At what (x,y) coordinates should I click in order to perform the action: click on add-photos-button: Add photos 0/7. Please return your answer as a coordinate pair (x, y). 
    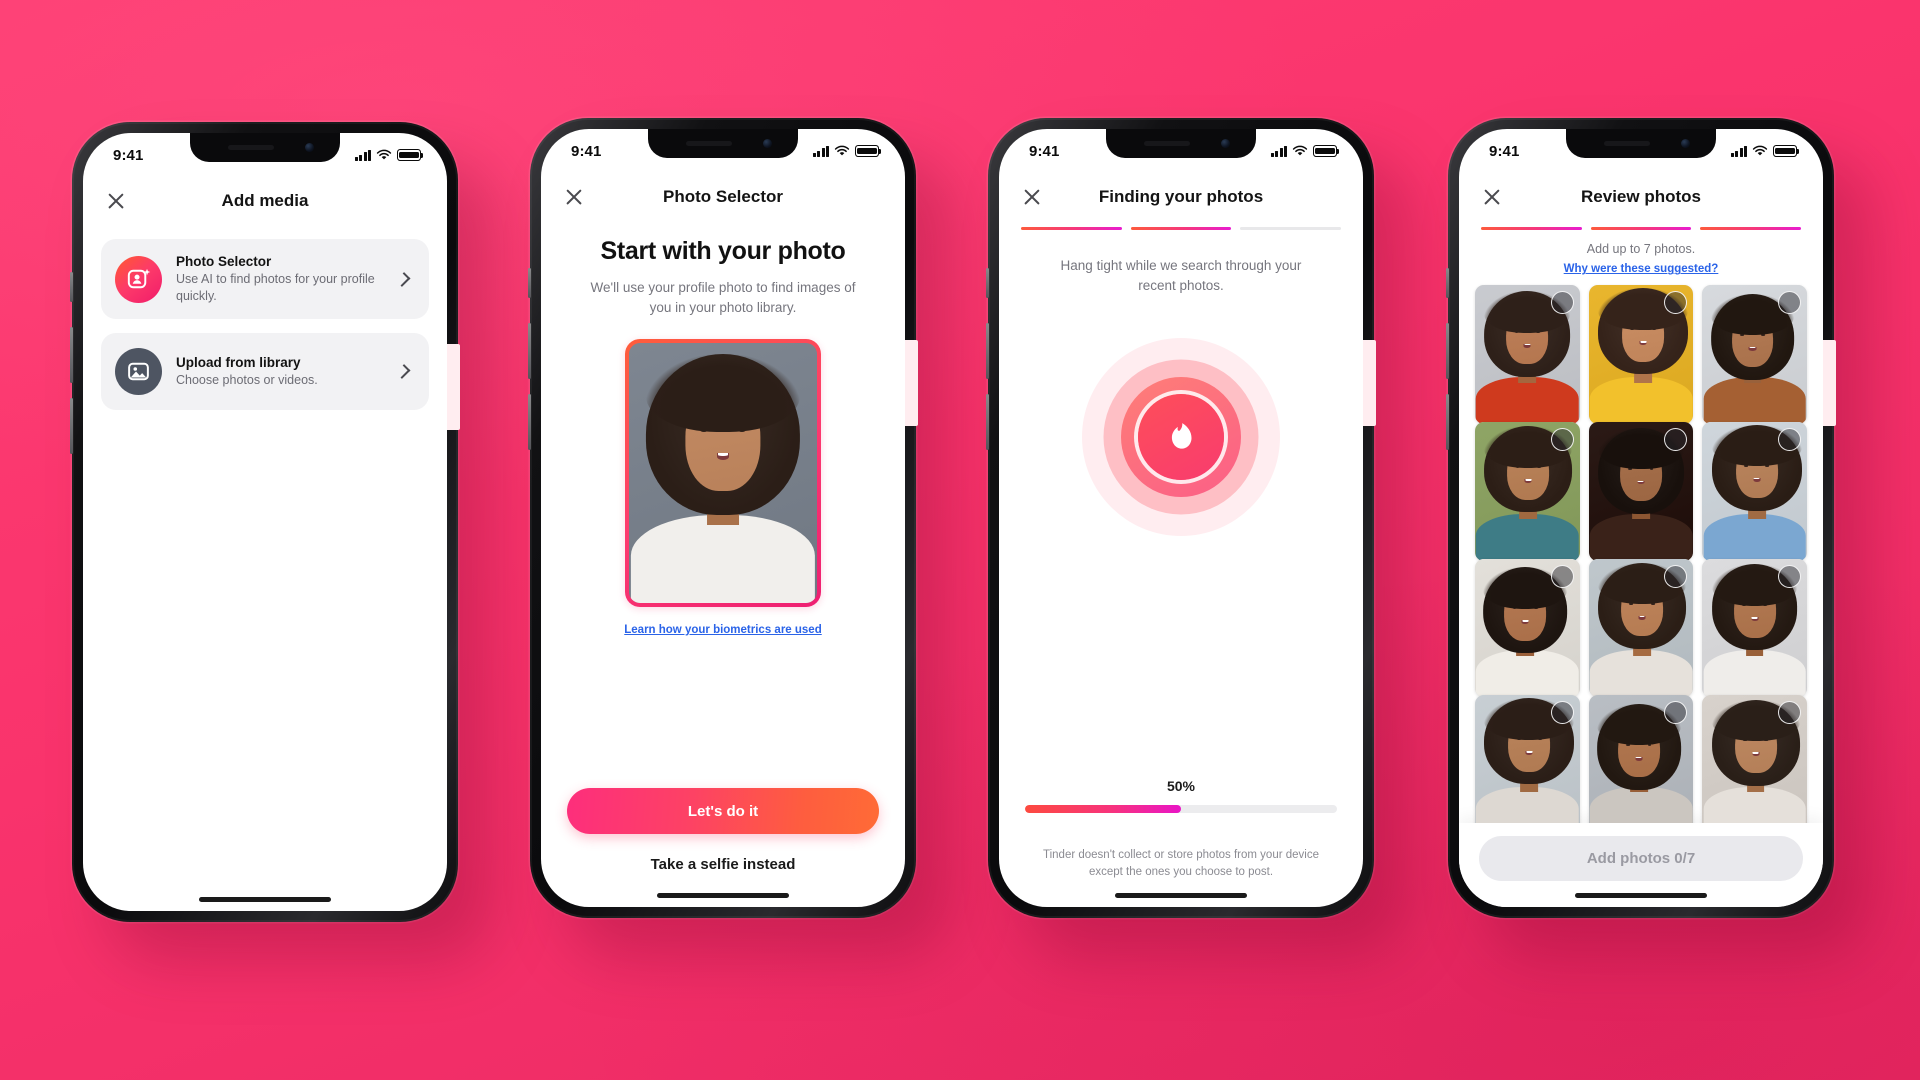
    Looking at the image, I should click on (1641, 858).